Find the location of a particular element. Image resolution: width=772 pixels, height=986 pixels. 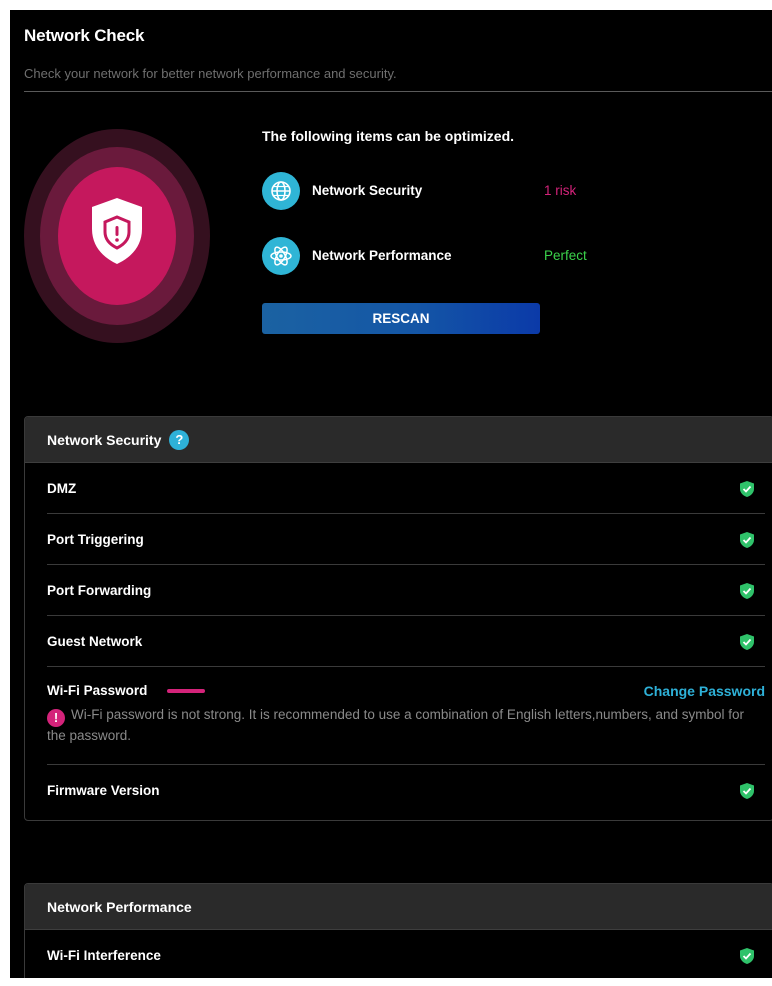

list-item-wifi-interference: Wi-Fi Interference is located at coordinates (406, 954).